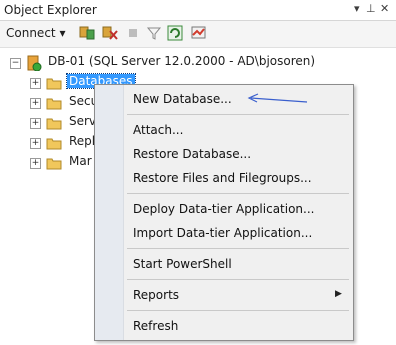 This screenshot has width=396, height=345. What do you see at coordinates (109, 212) in the screenshot?
I see `menu-gutter` at bounding box center [109, 212].